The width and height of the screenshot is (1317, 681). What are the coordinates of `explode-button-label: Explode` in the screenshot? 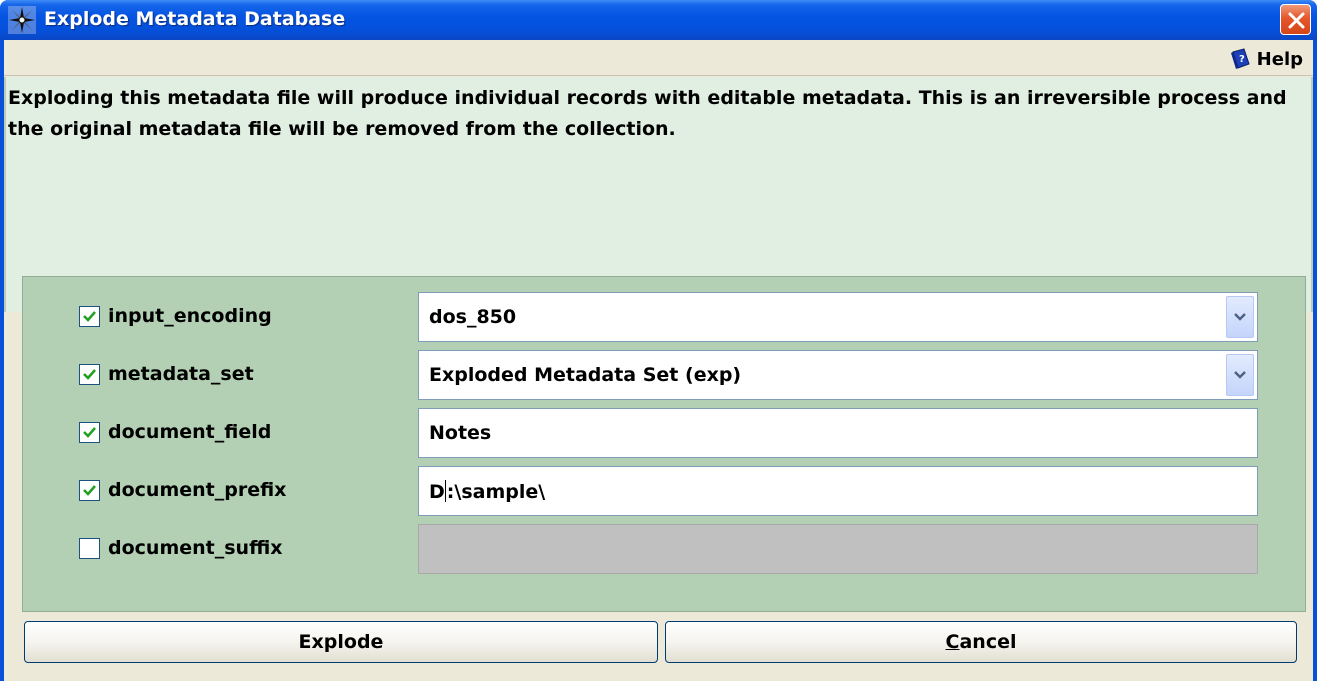 It's located at (341, 642).